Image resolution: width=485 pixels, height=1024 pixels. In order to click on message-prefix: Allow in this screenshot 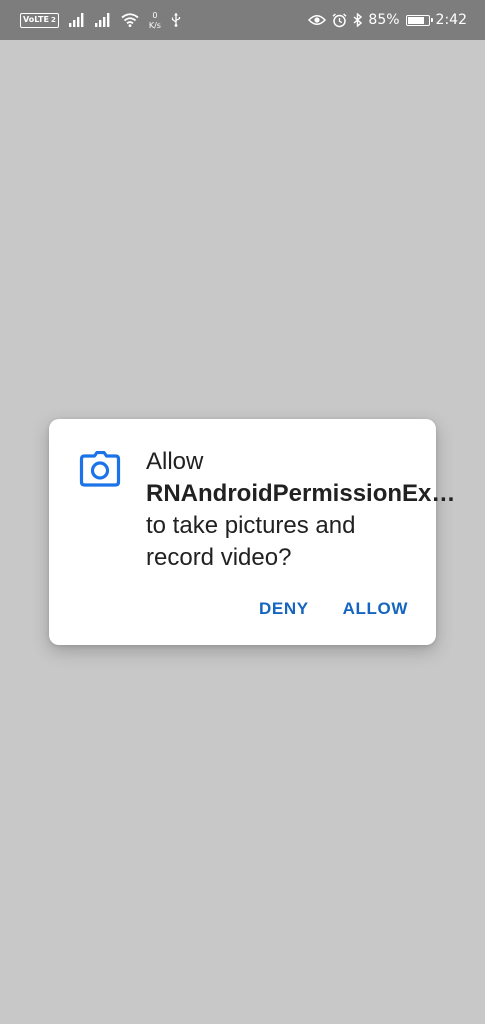, I will do `click(175, 461)`.